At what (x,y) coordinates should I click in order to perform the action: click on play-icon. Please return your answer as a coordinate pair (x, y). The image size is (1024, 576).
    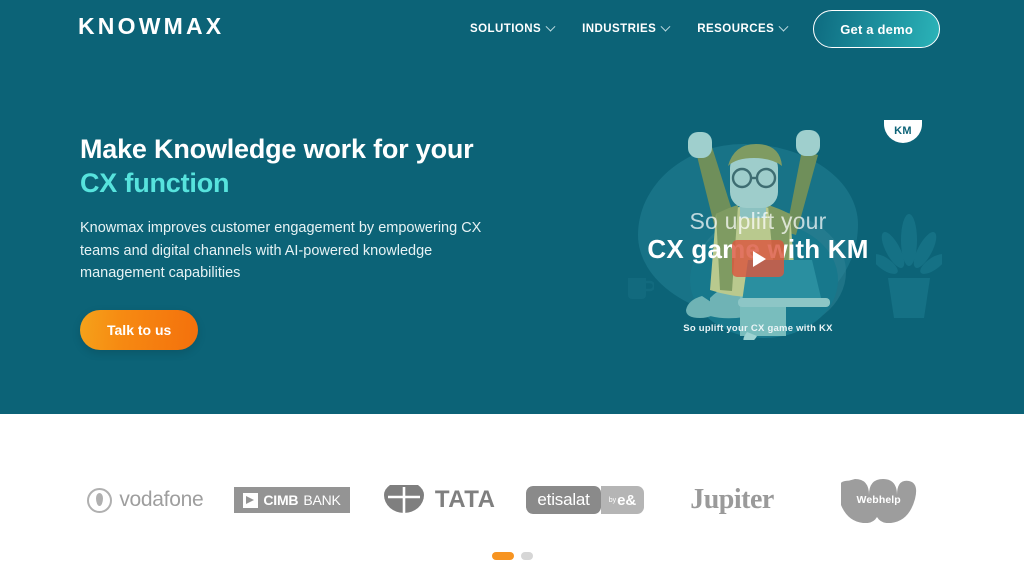
    Looking at the image, I should click on (759, 258).